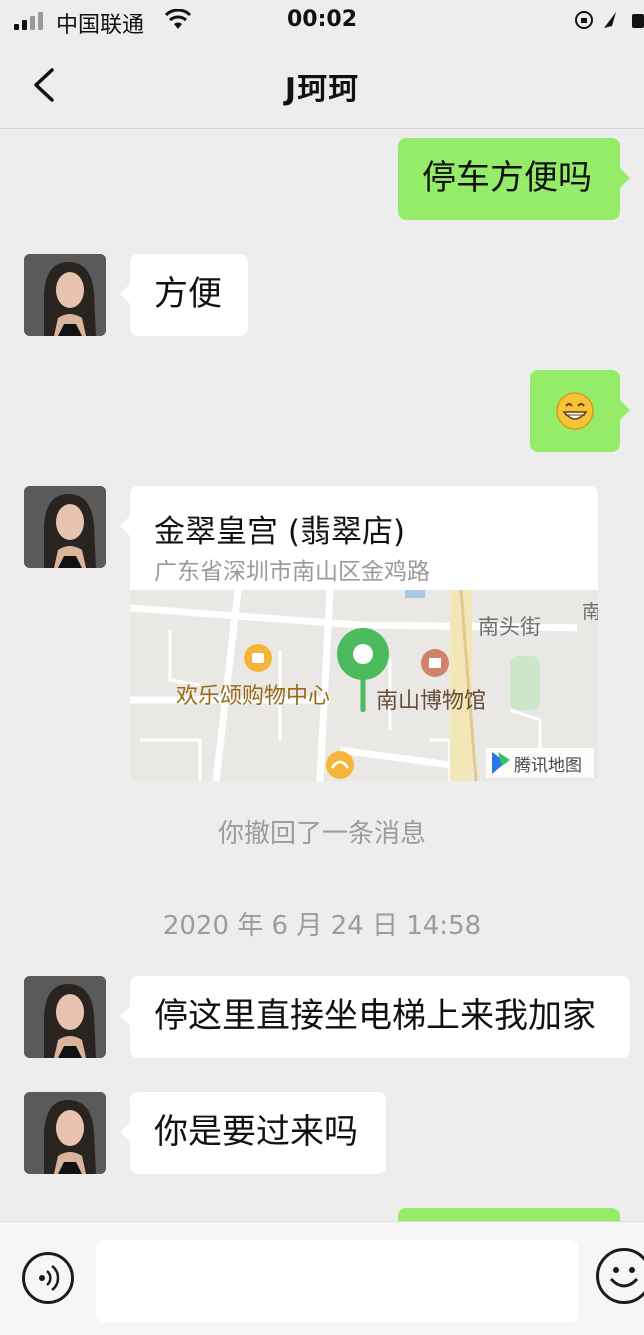 The width and height of the screenshot is (644, 1335). Describe the element at coordinates (337, 1281) in the screenshot. I see `message-input` at that location.